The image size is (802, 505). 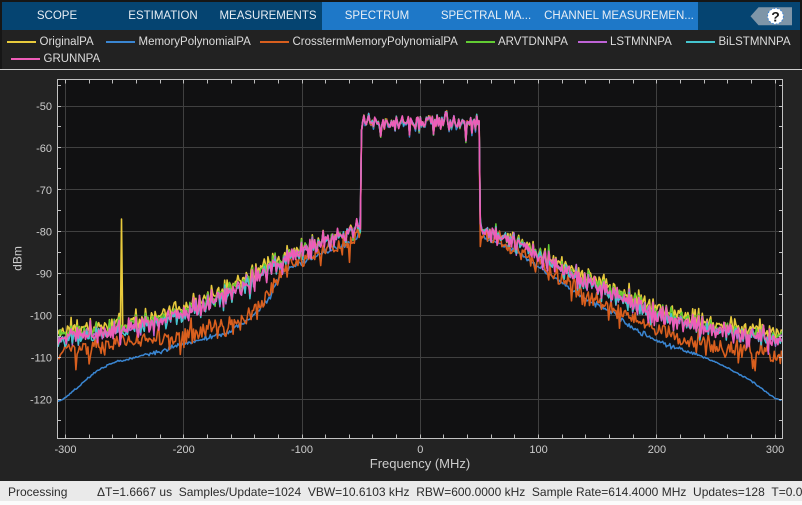 I want to click on svg-text: dBm, so click(x=18, y=258).